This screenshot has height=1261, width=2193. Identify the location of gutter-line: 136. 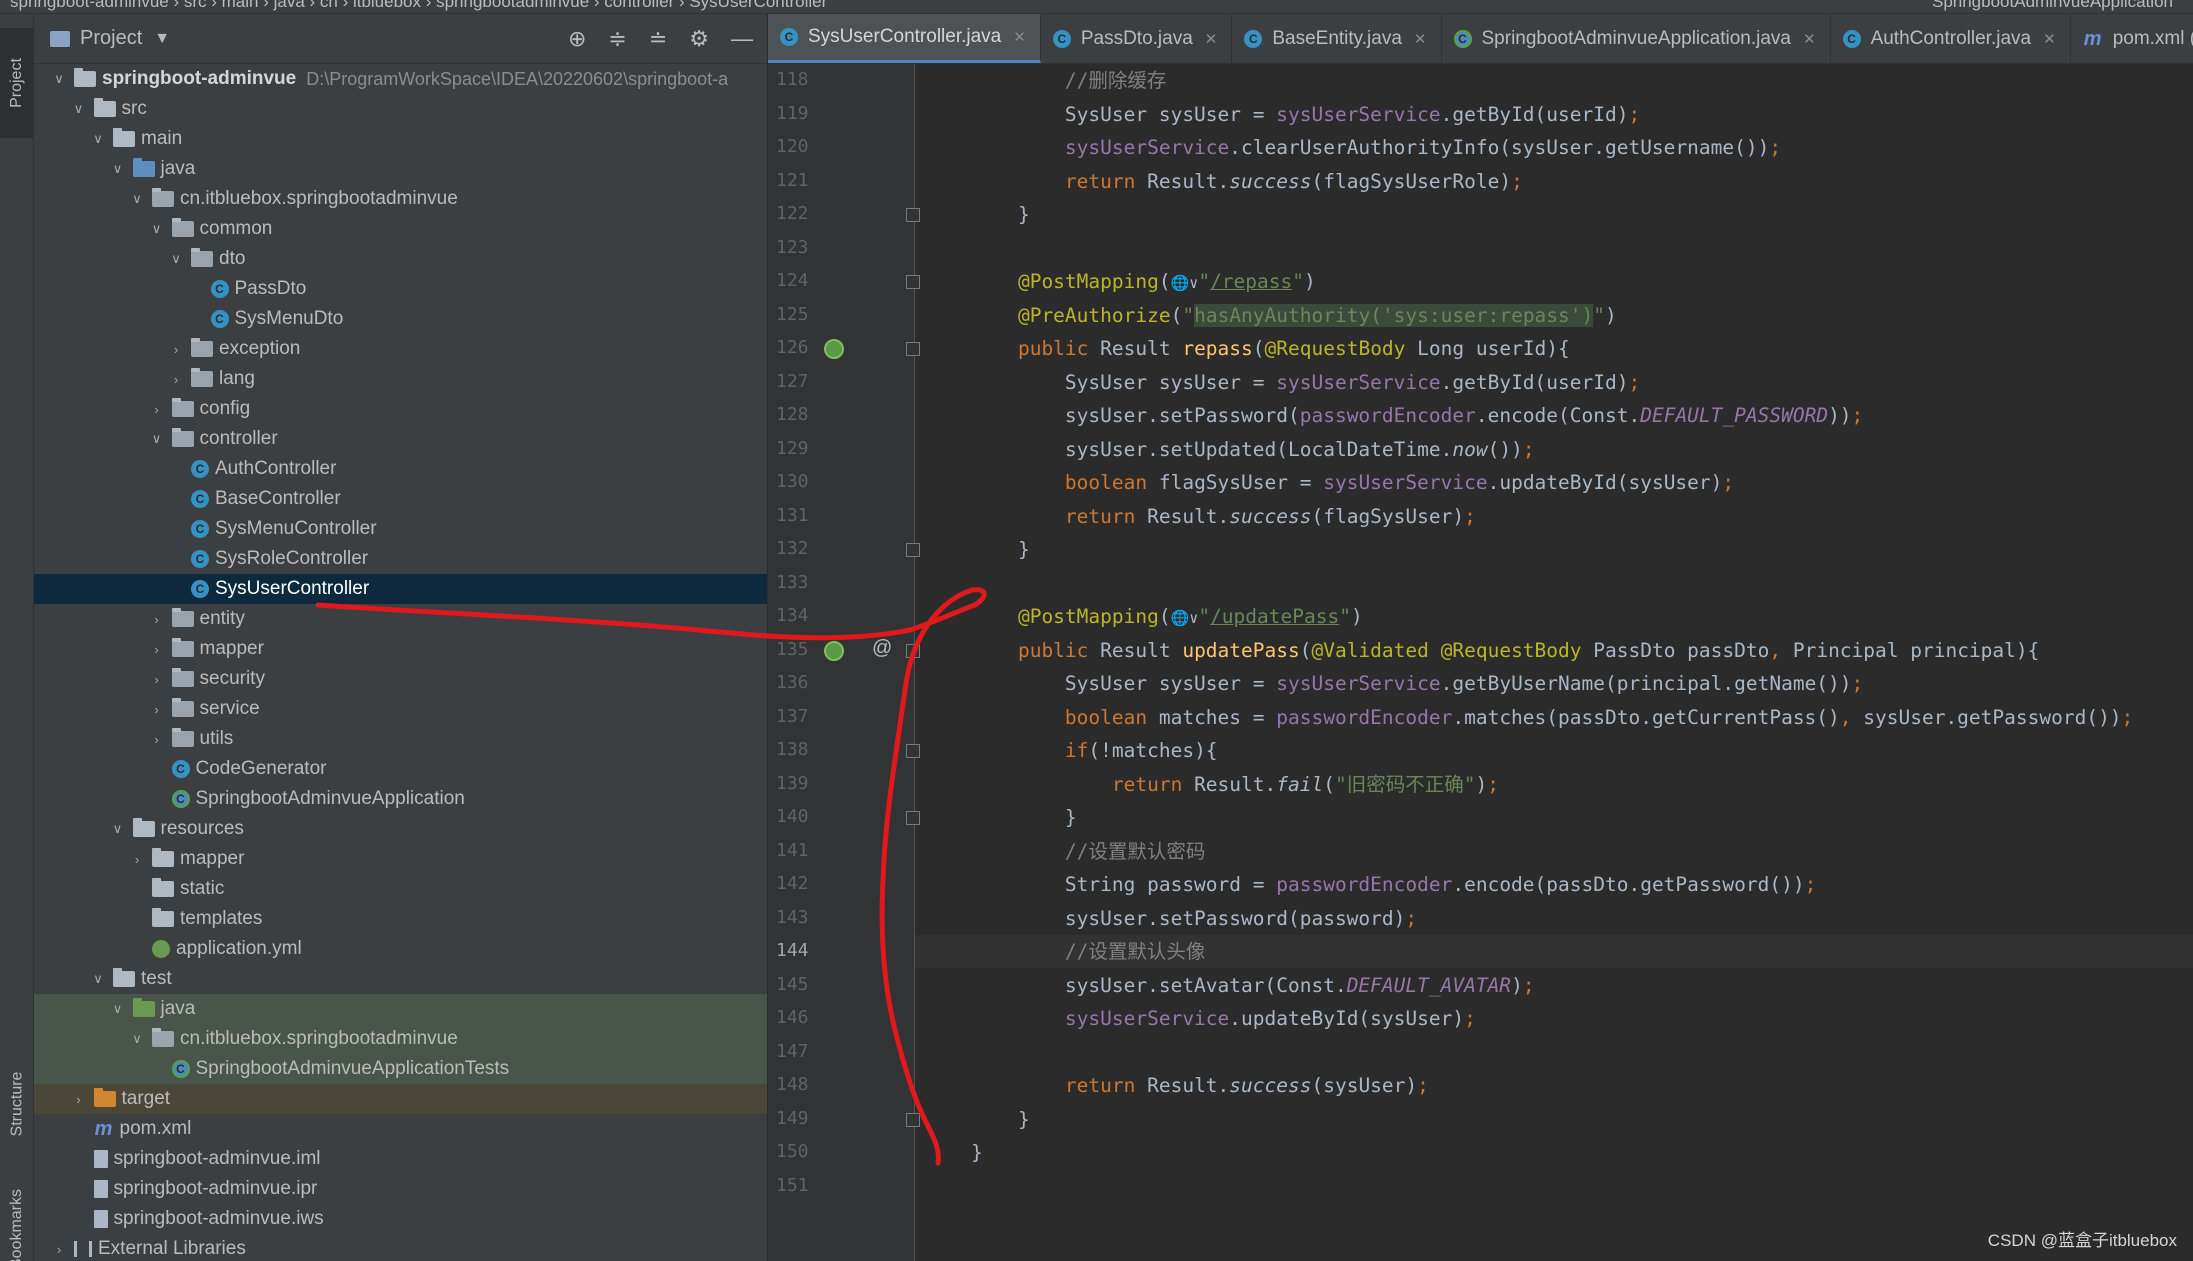
(841, 683).